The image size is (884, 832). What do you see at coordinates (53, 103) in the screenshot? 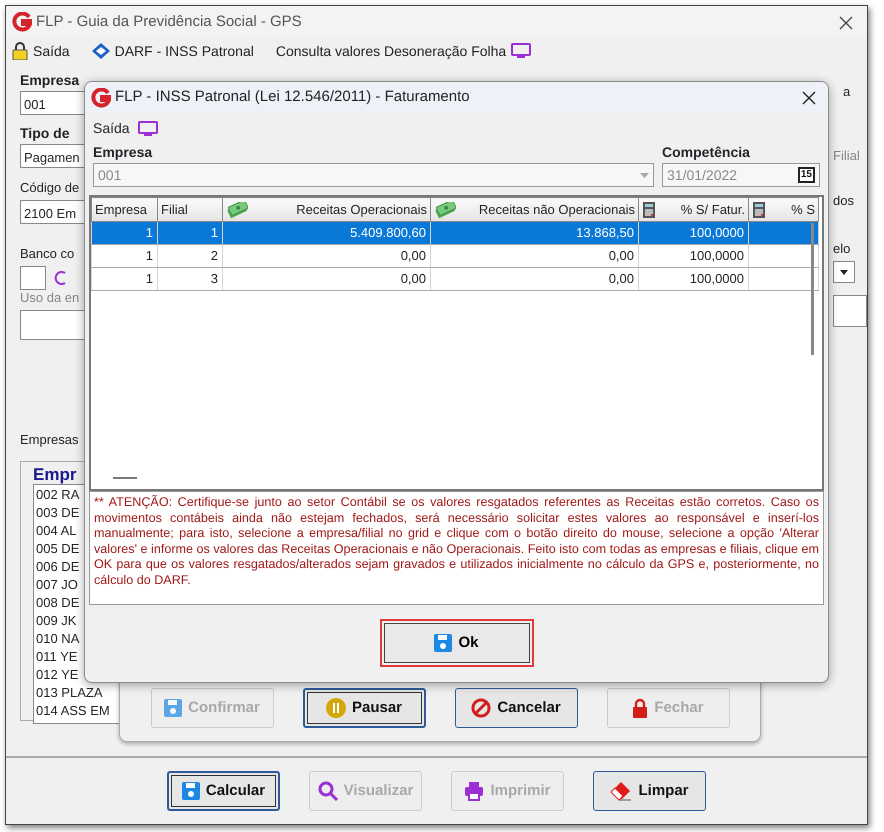
I see `input-field: 001` at bounding box center [53, 103].